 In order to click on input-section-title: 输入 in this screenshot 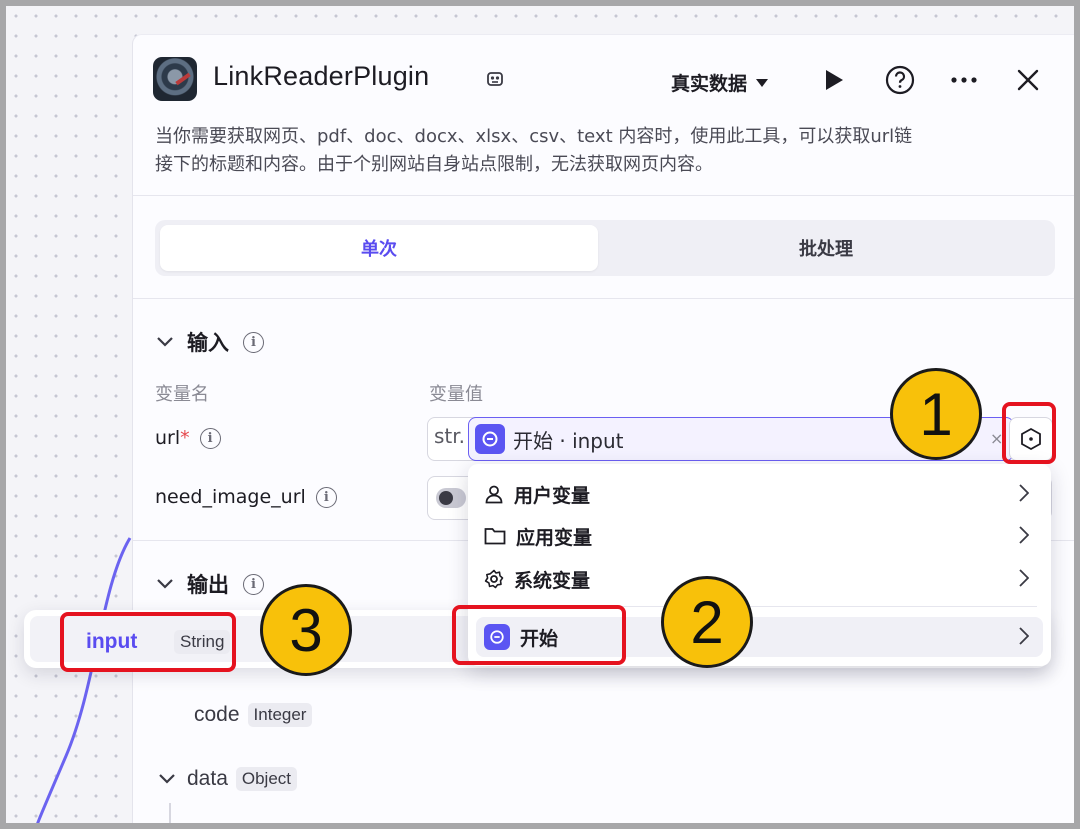, I will do `click(208, 343)`.